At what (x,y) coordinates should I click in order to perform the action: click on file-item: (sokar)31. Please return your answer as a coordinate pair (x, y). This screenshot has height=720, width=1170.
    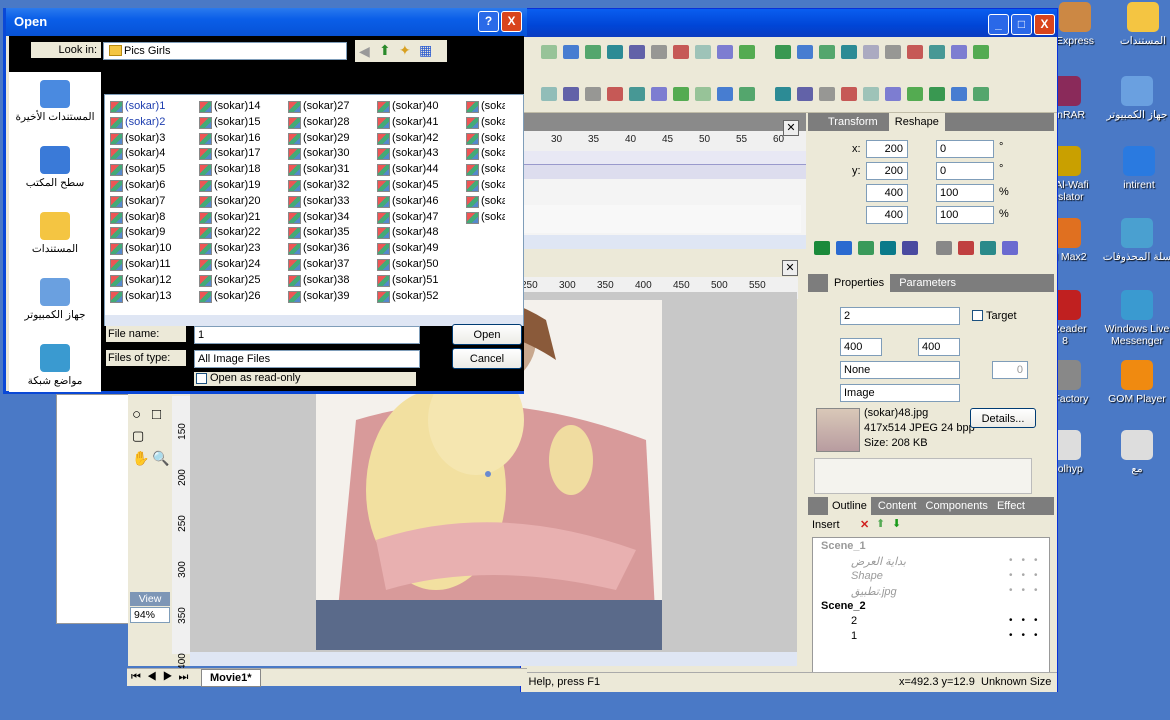
    Looking at the image, I should click on (330, 169).